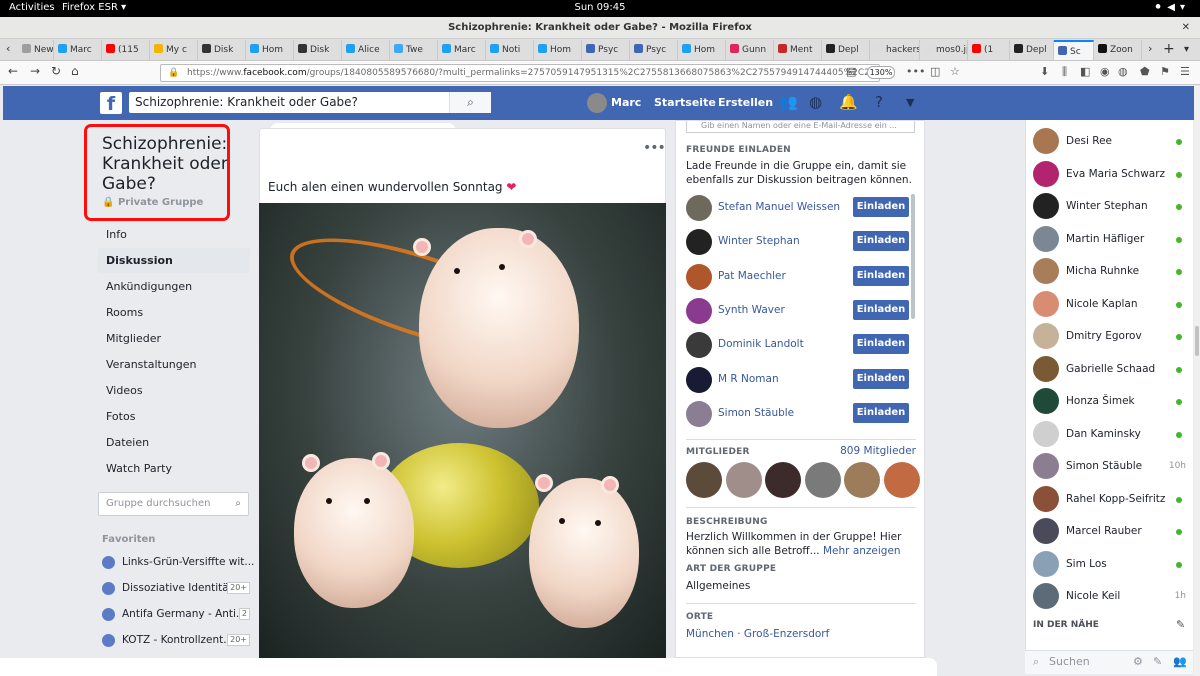  What do you see at coordinates (989, 50) in the screenshot?
I see `browser-tab: (1` at bounding box center [989, 50].